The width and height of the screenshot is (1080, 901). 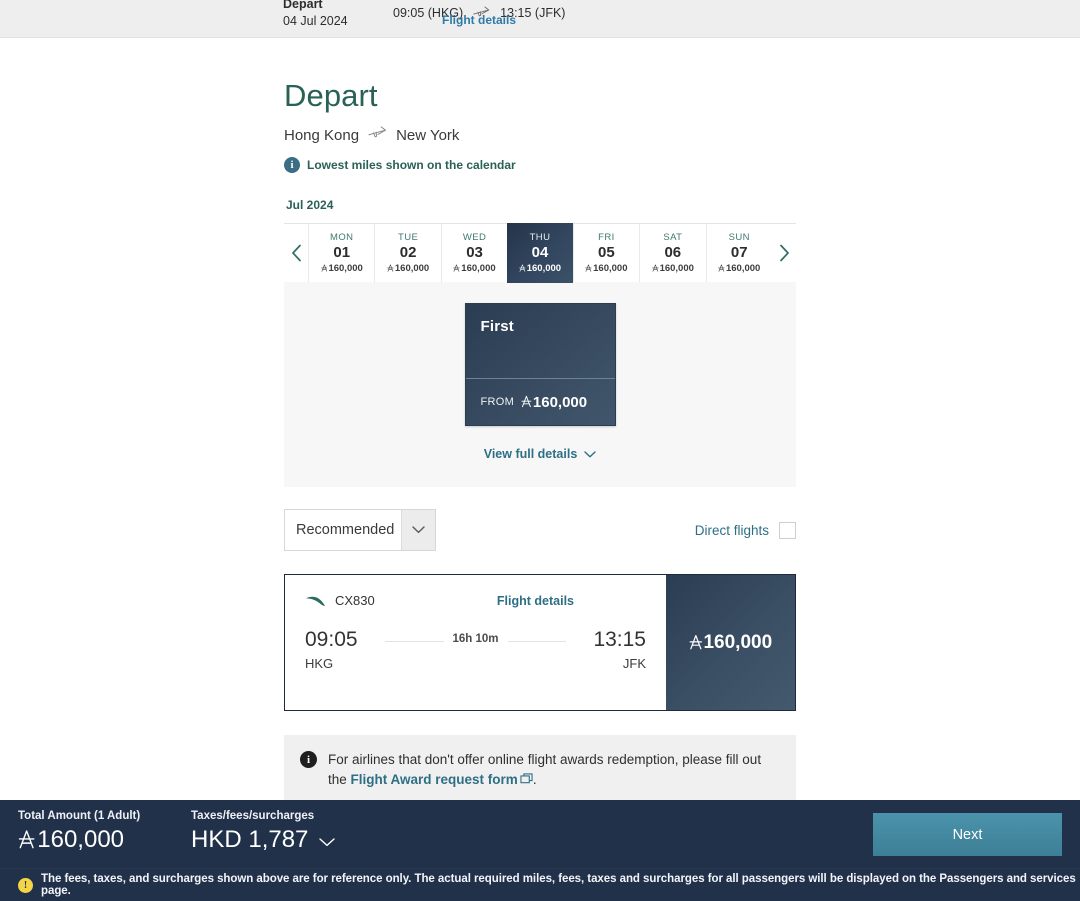 I want to click on direct-flights-label: Direct flights, so click(x=731, y=530).